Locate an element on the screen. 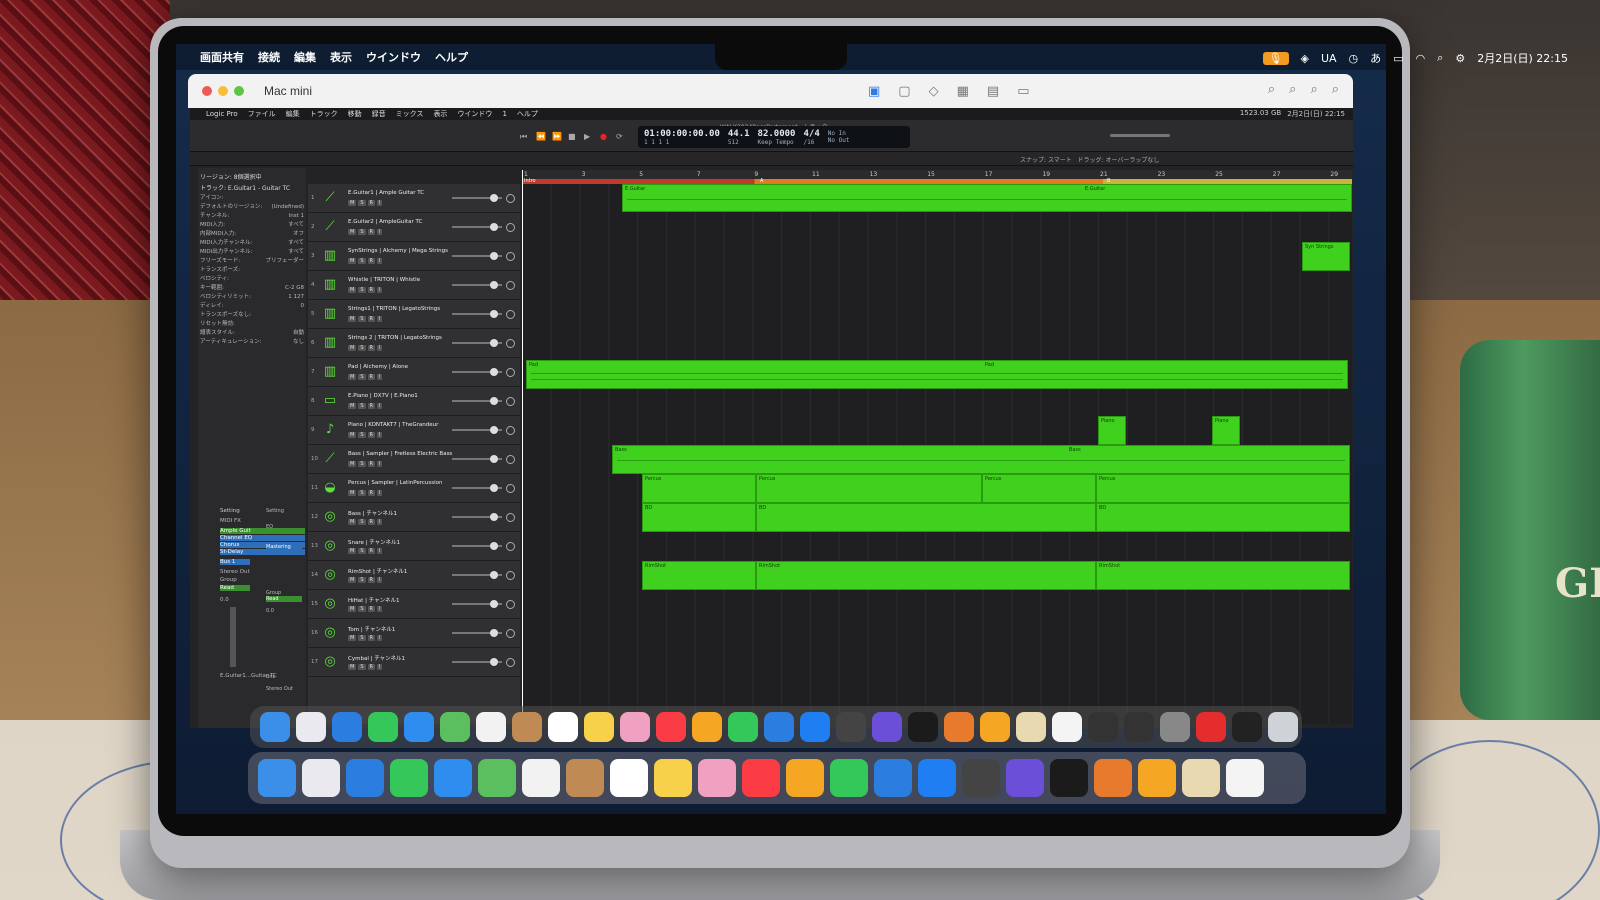  remote-menu-file: ファイル is located at coordinates (262, 114).